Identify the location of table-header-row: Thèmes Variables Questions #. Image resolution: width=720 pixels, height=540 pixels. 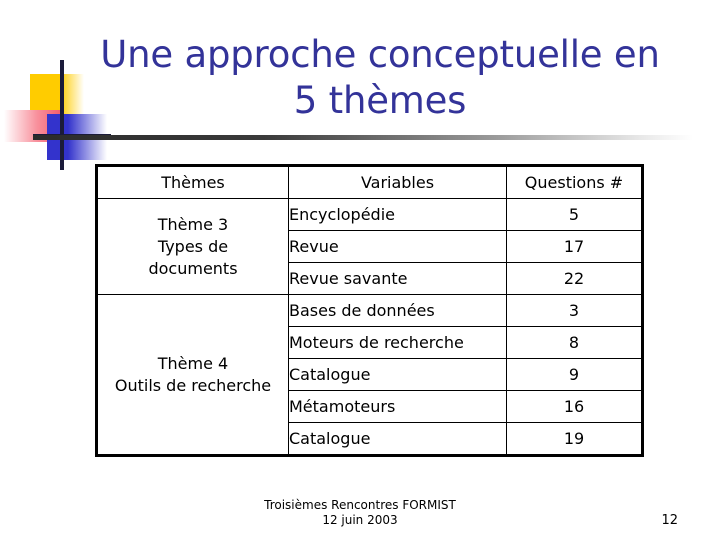
(369, 182).